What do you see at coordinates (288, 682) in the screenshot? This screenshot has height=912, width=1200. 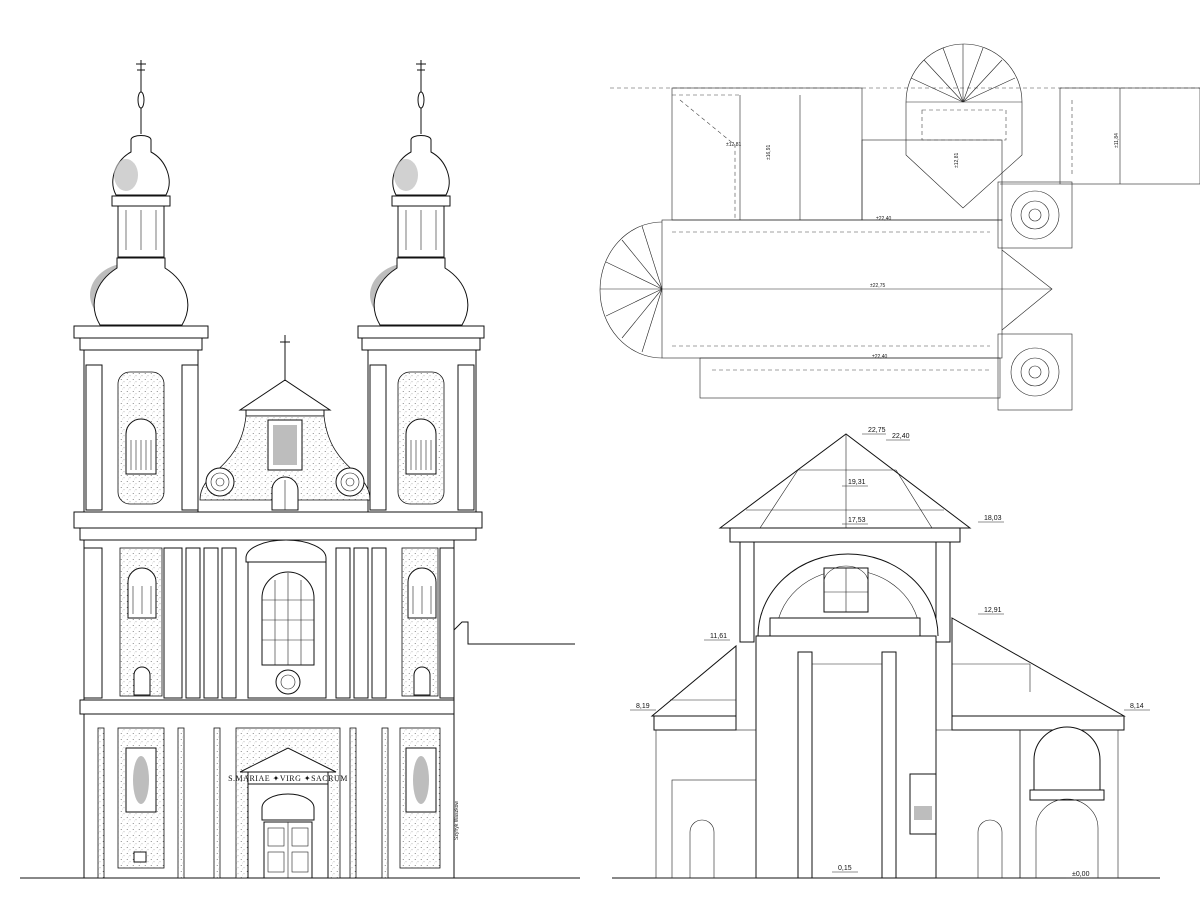 I see `rose-window` at bounding box center [288, 682].